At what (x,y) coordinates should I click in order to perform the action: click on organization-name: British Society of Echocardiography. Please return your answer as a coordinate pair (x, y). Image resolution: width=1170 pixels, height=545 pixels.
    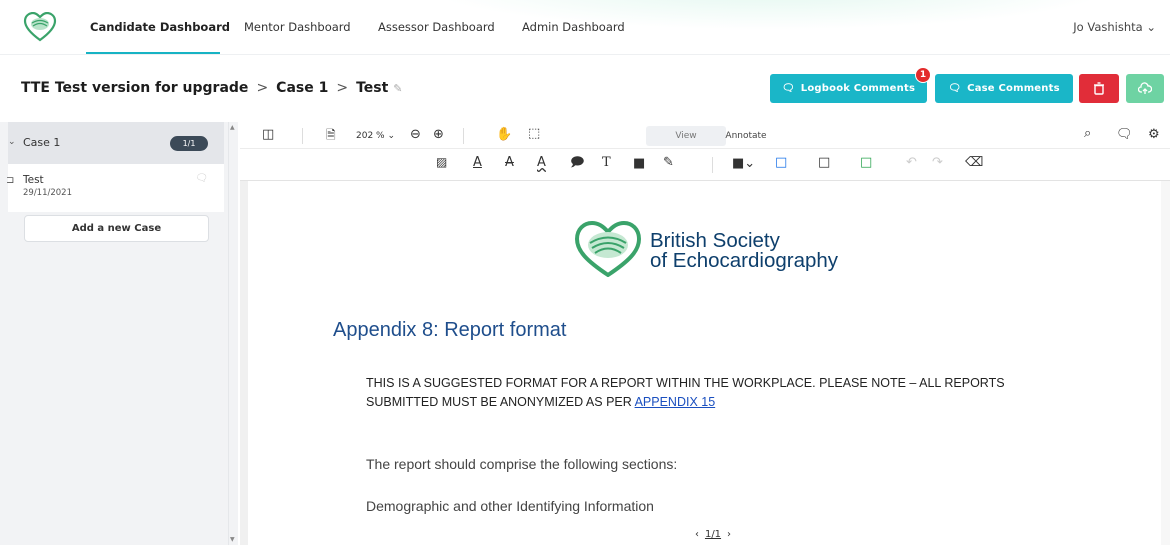
    Looking at the image, I should click on (744, 250).